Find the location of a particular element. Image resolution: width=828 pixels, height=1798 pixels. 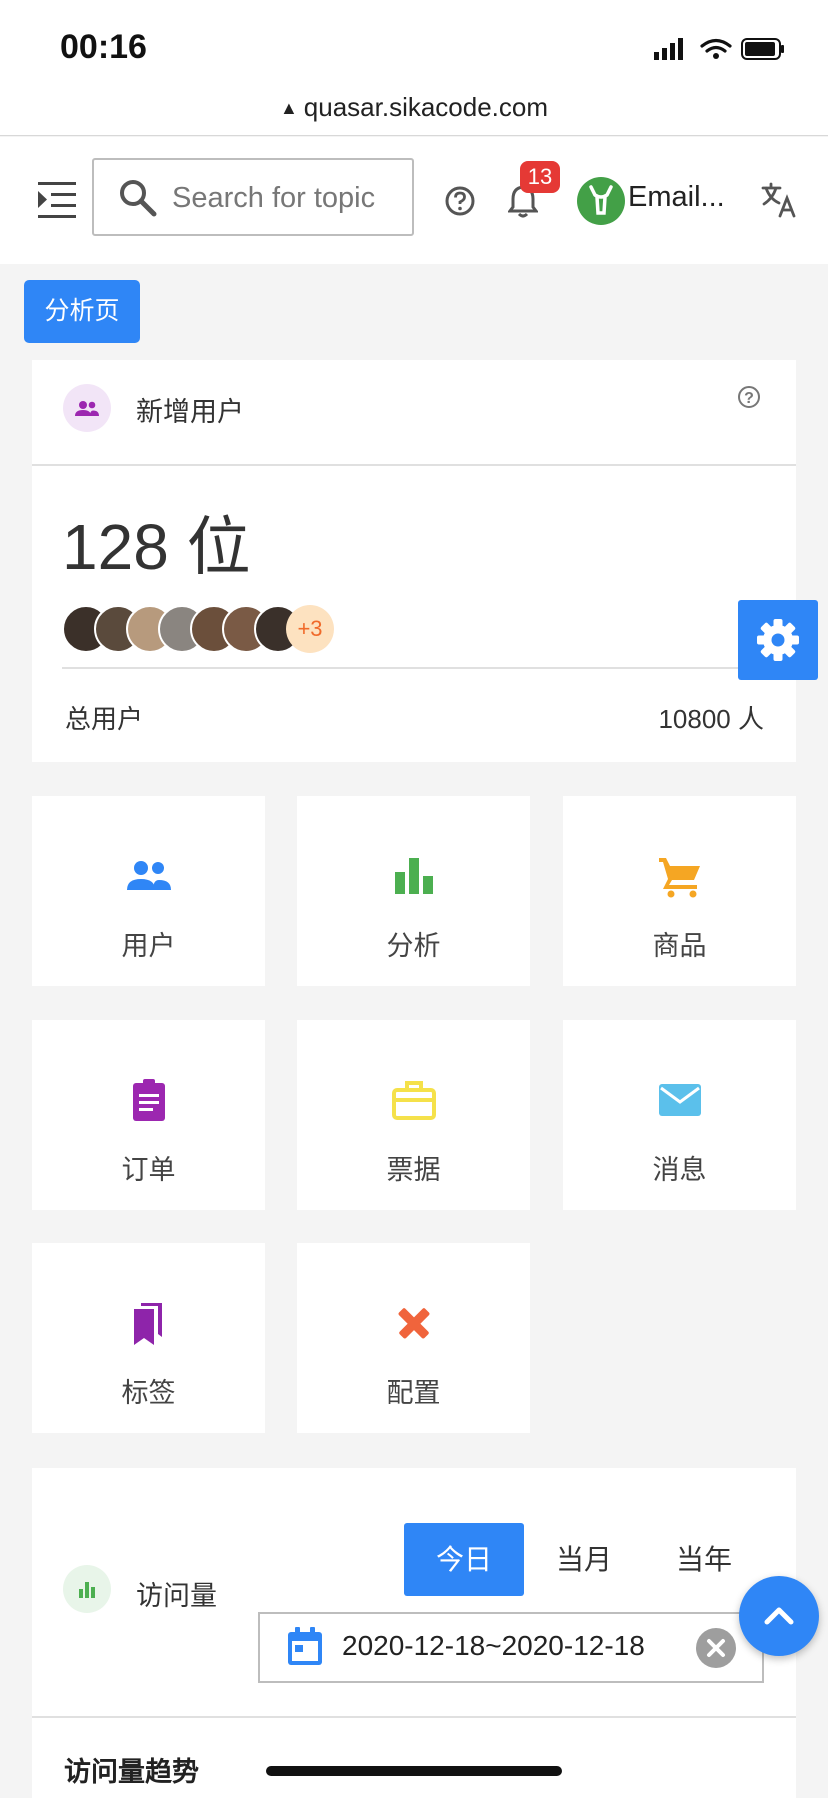

tab-month: 当月 is located at coordinates (584, 1559).